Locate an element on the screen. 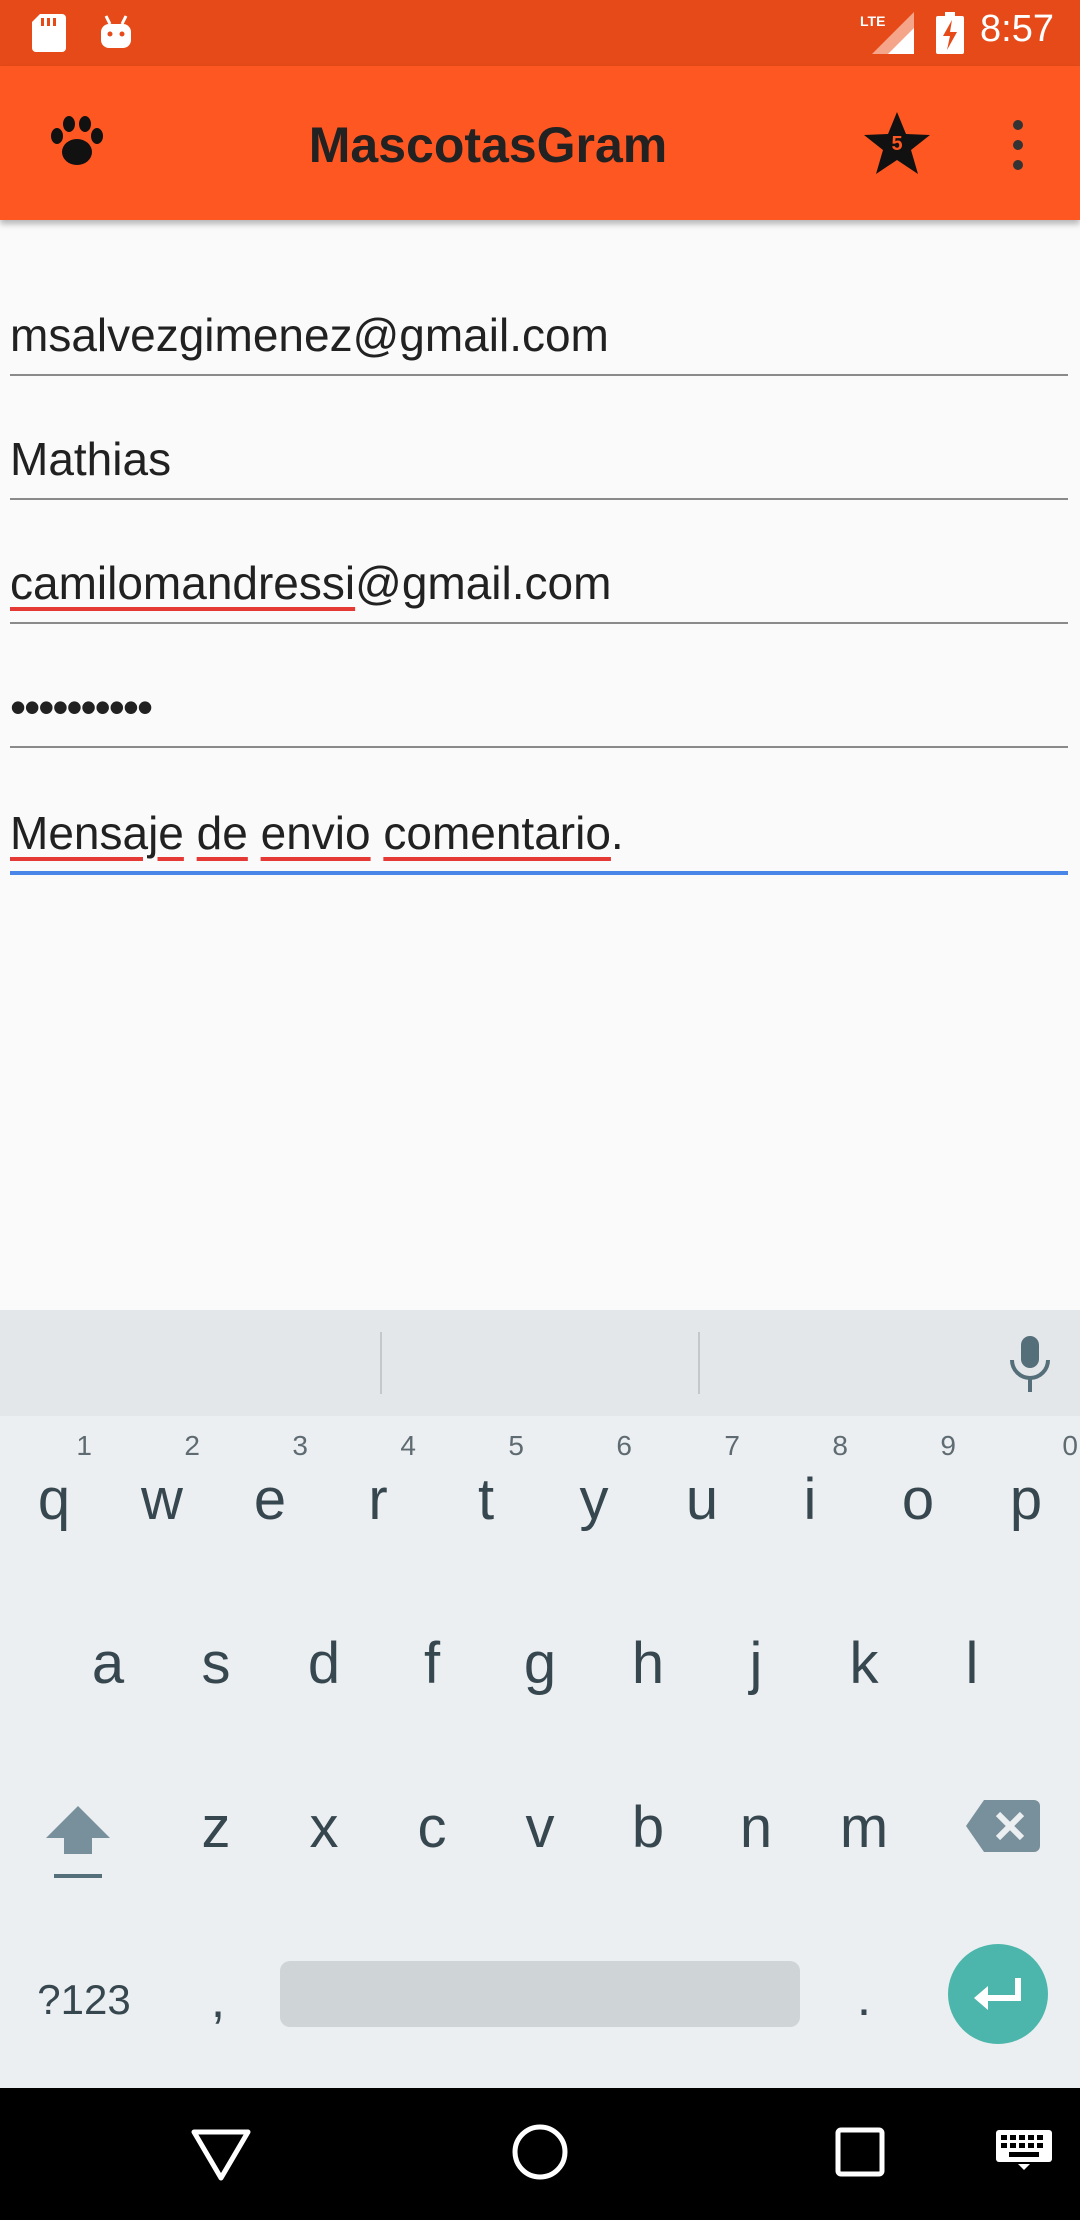  lte-signal-icon: LTE is located at coordinates (887, 33).